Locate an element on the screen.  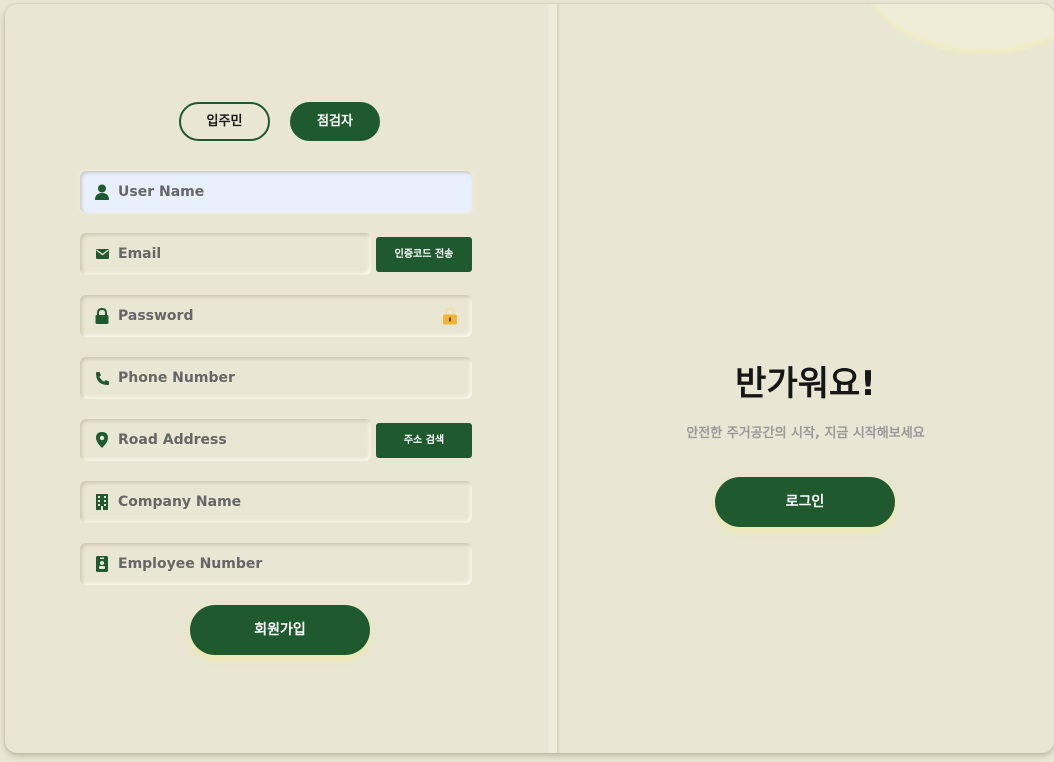
signup-button: 회원가입 is located at coordinates (280, 630).